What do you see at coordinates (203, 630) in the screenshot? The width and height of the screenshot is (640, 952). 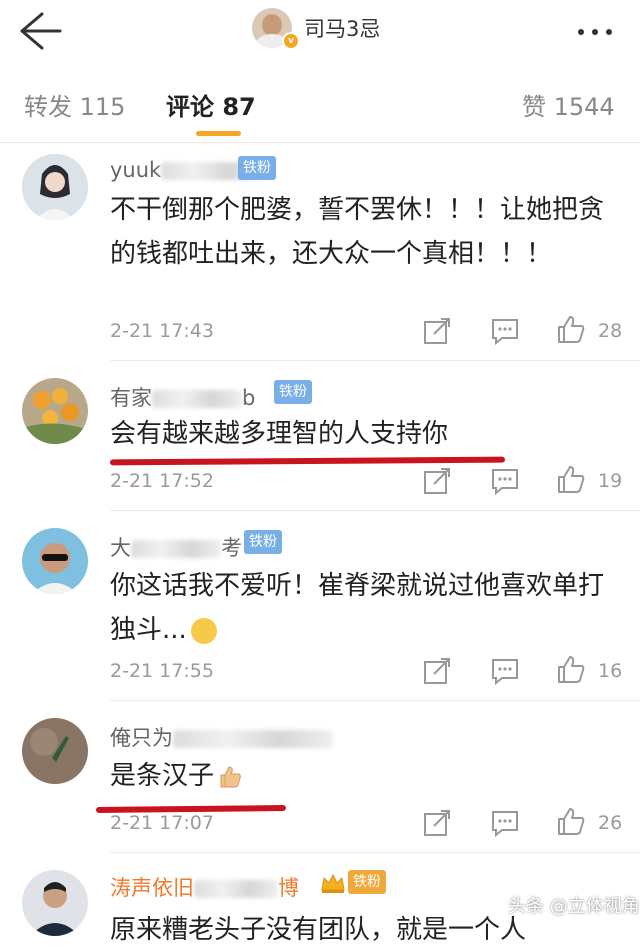 I see `laugh-cry-emoji-icon` at bounding box center [203, 630].